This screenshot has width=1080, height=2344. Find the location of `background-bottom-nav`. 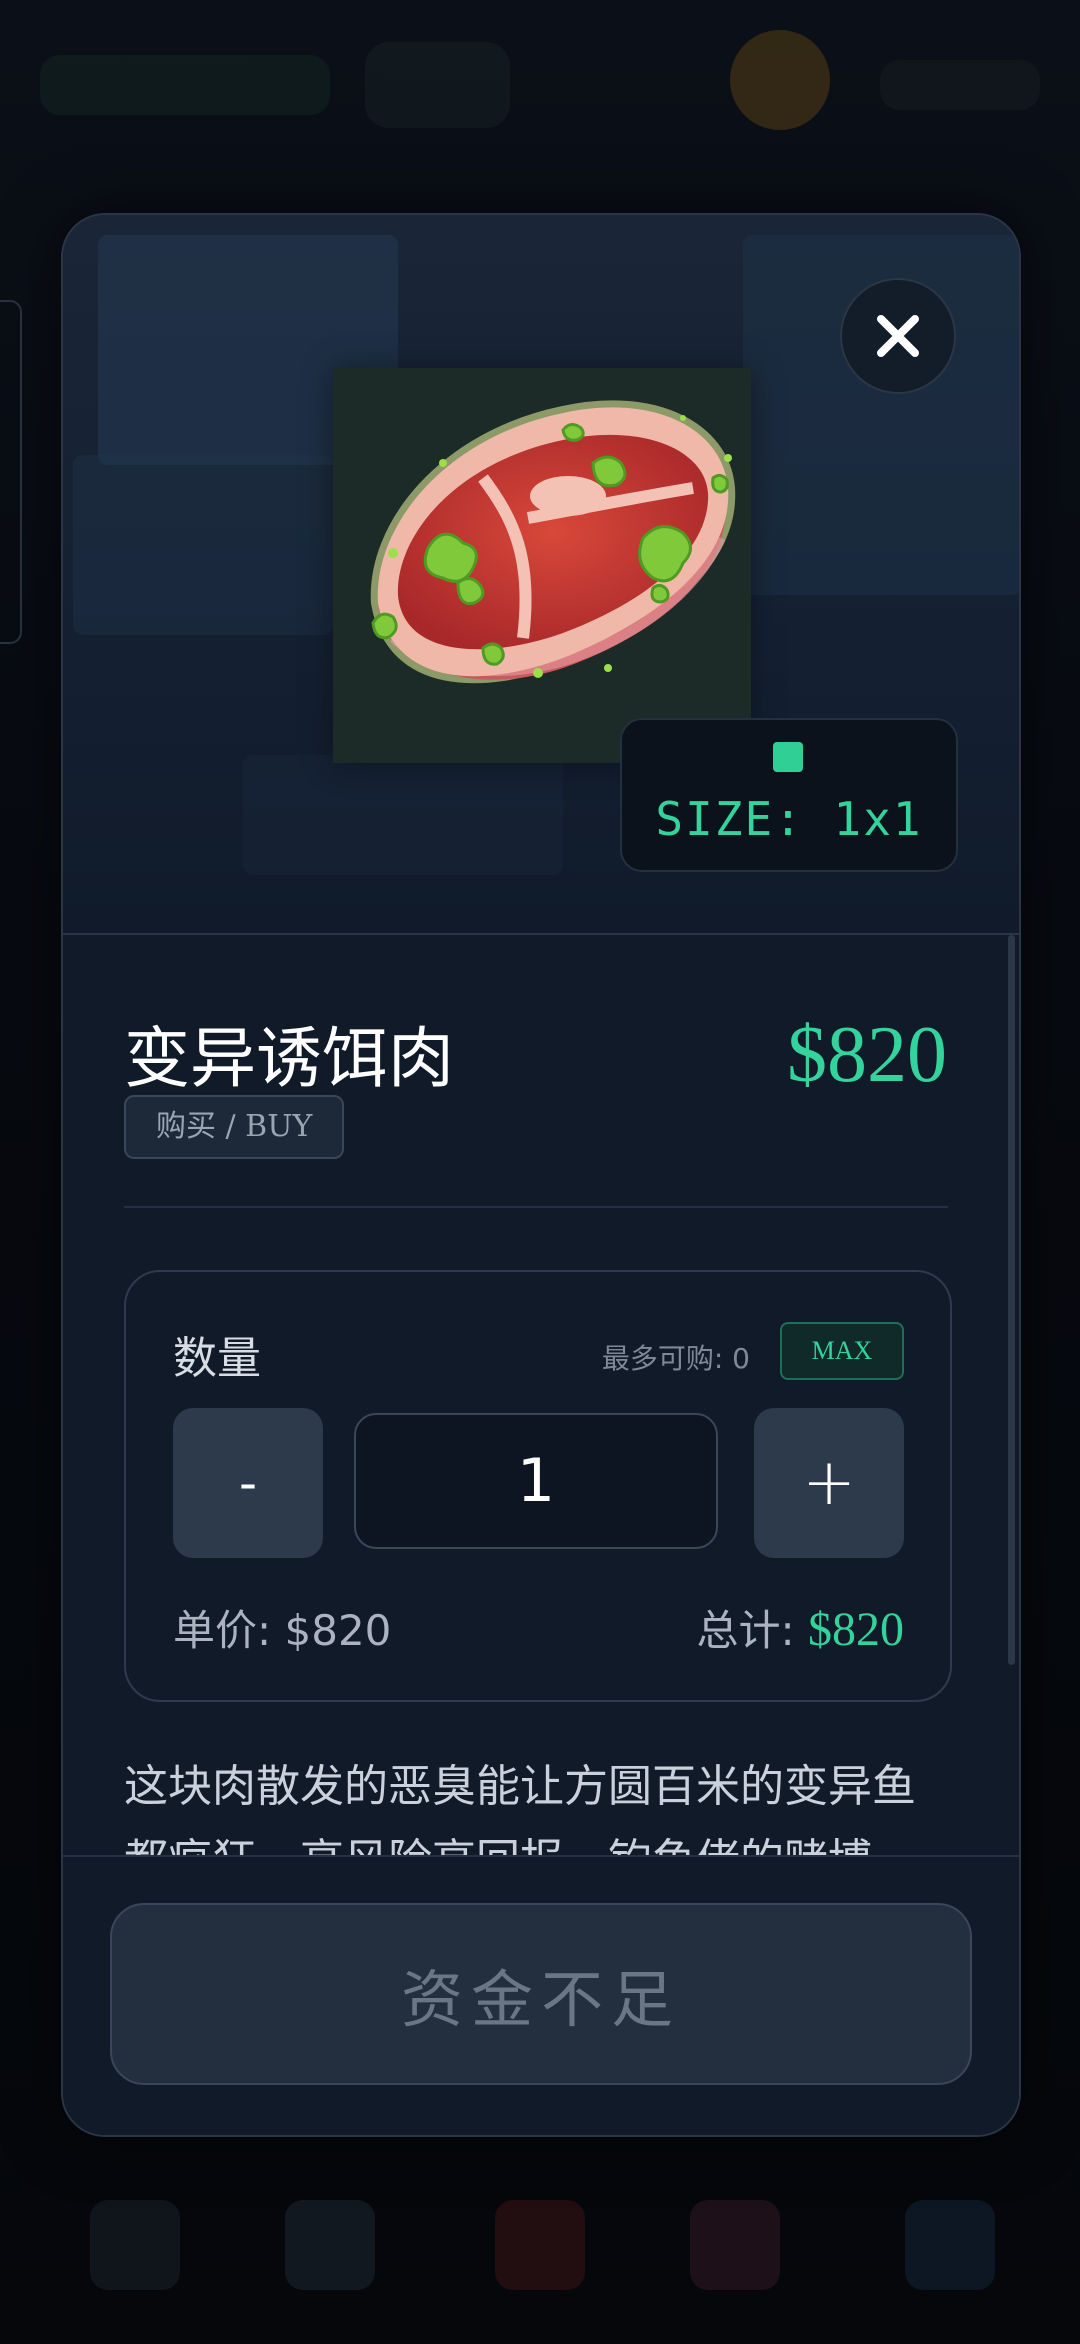

background-bottom-nav is located at coordinates (540, 2247).